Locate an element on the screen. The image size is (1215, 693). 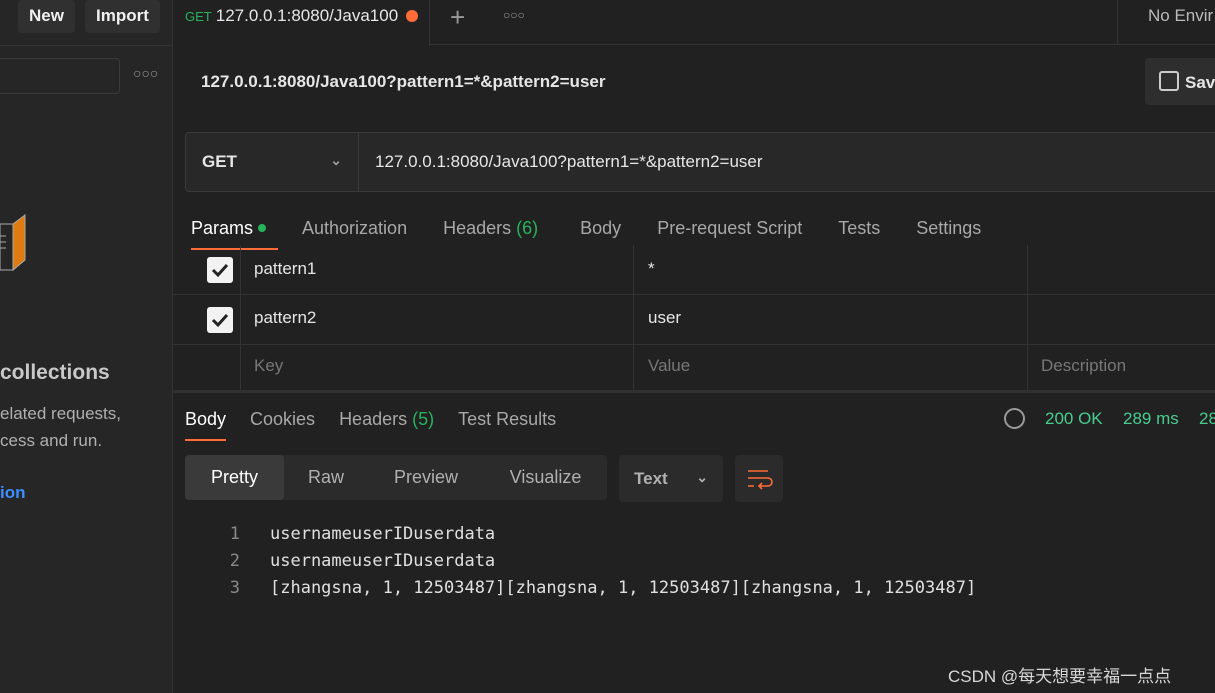
param-key: pattern2 is located at coordinates (285, 318).